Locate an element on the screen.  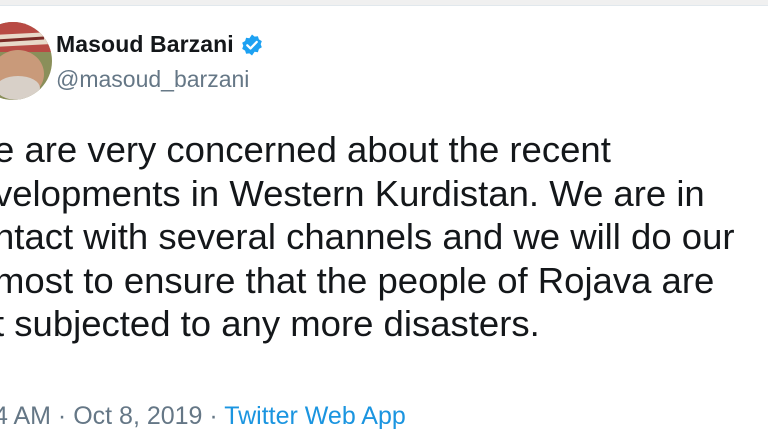
tweet-source-link: Twitter Web App is located at coordinates (315, 416).